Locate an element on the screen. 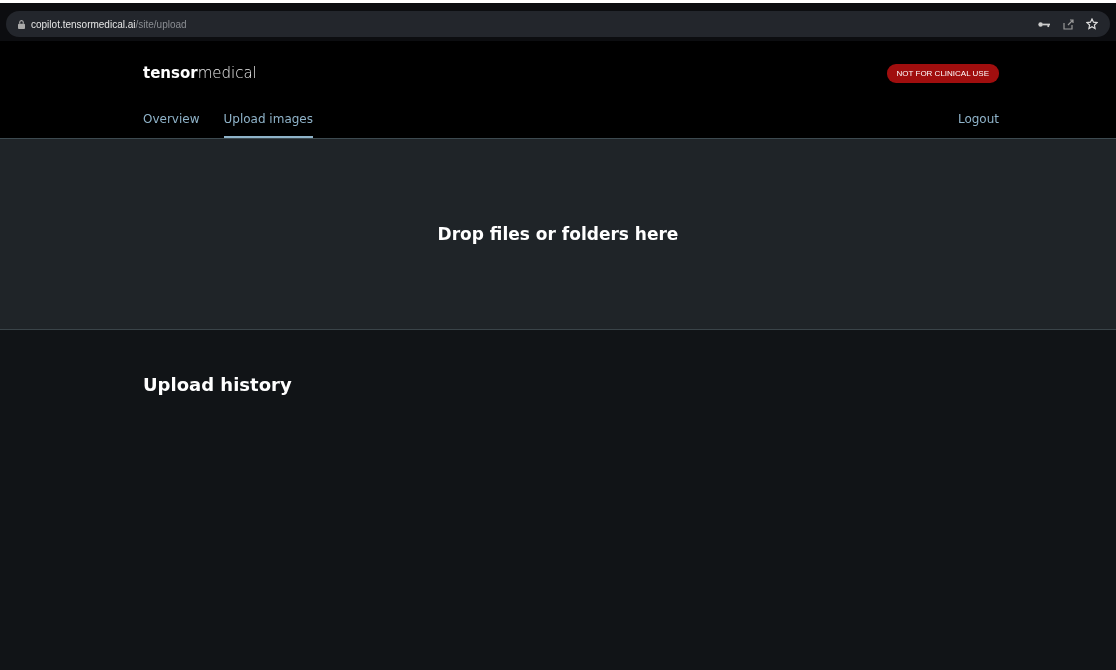 Image resolution: width=1116 pixels, height=670 pixels. url-text: copilot.tensormedical.ai/site/upload is located at coordinates (109, 24).